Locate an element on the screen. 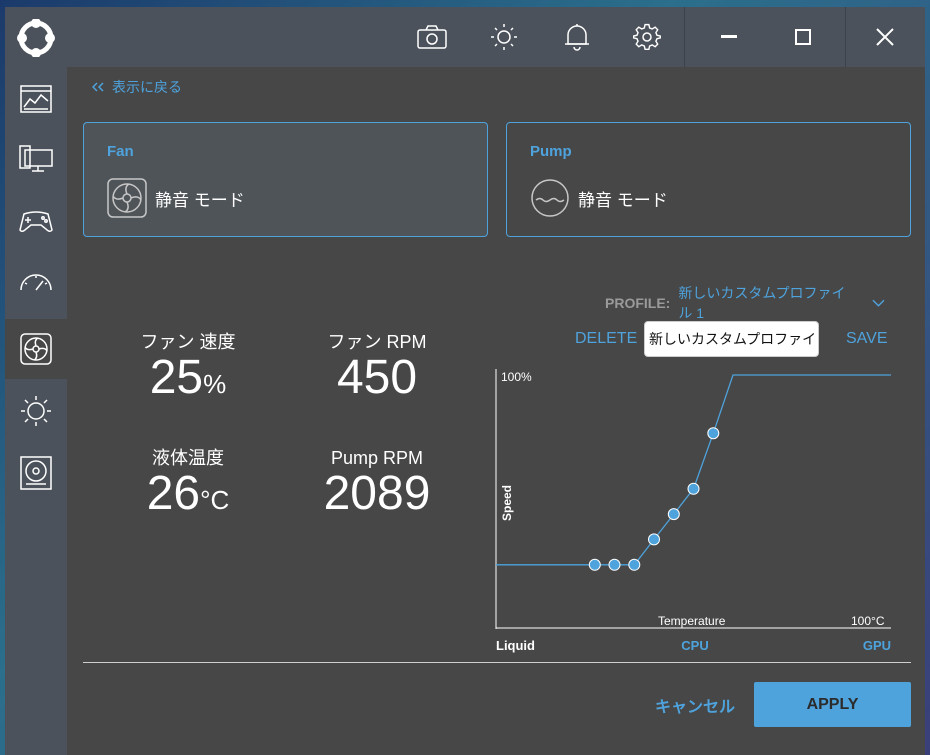  app-logo-icon is located at coordinates (36, 38).